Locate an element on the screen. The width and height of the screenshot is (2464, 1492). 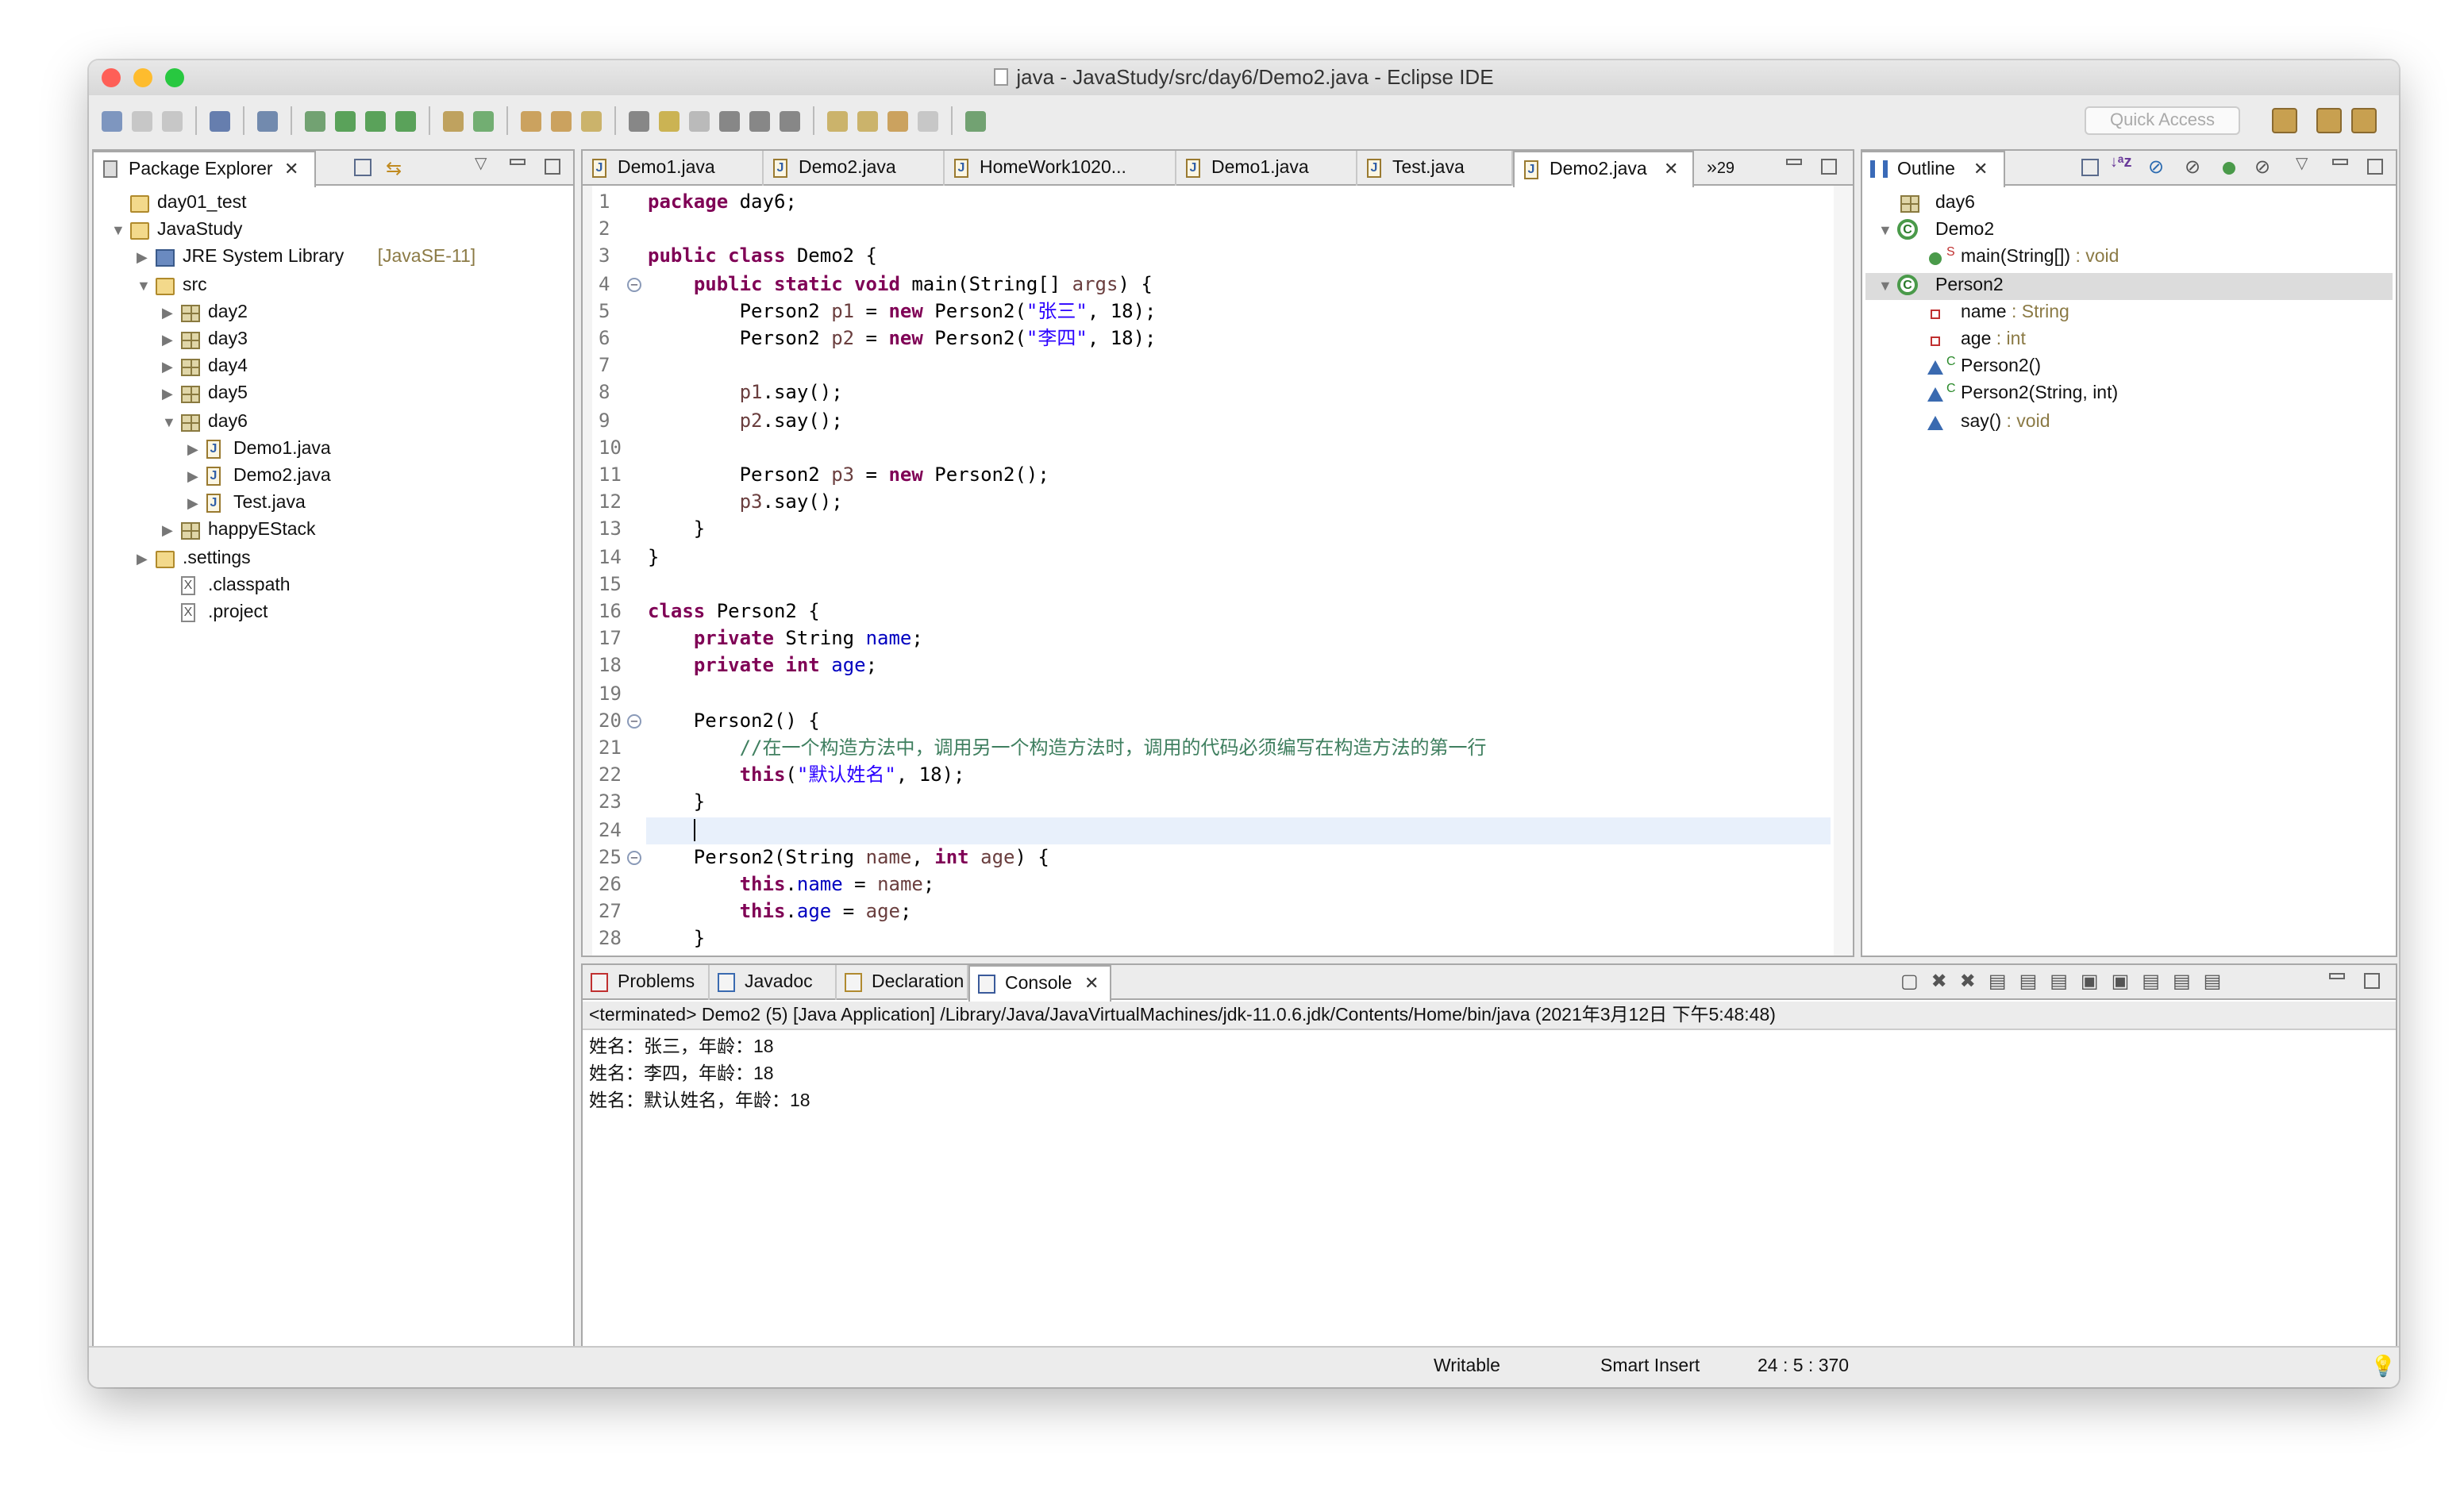
forward-icon is located at coordinates (928, 120).